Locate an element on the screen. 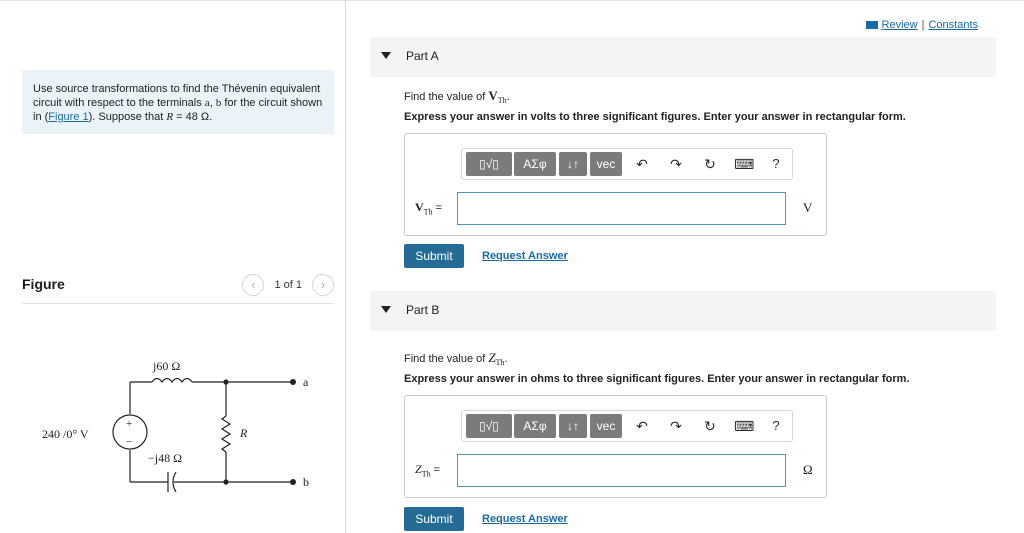  figure-link: Figure 1 is located at coordinates (68, 117).